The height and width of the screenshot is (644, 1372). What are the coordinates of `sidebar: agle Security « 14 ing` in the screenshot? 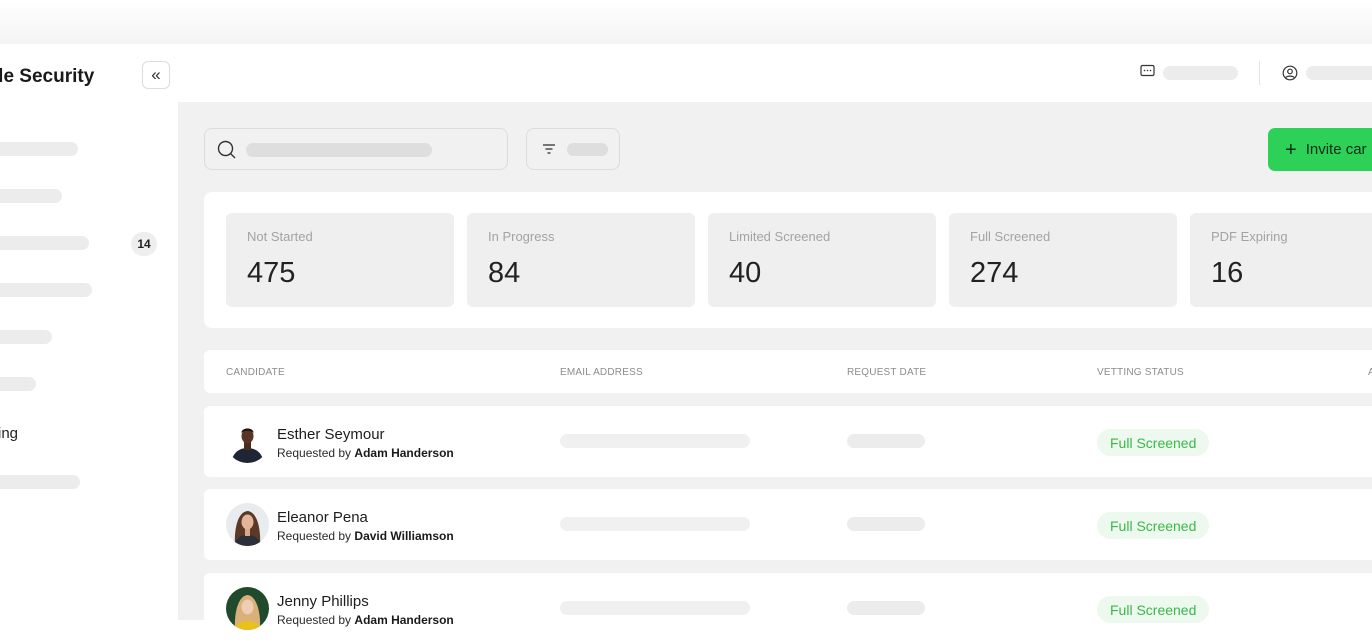 It's located at (89, 332).